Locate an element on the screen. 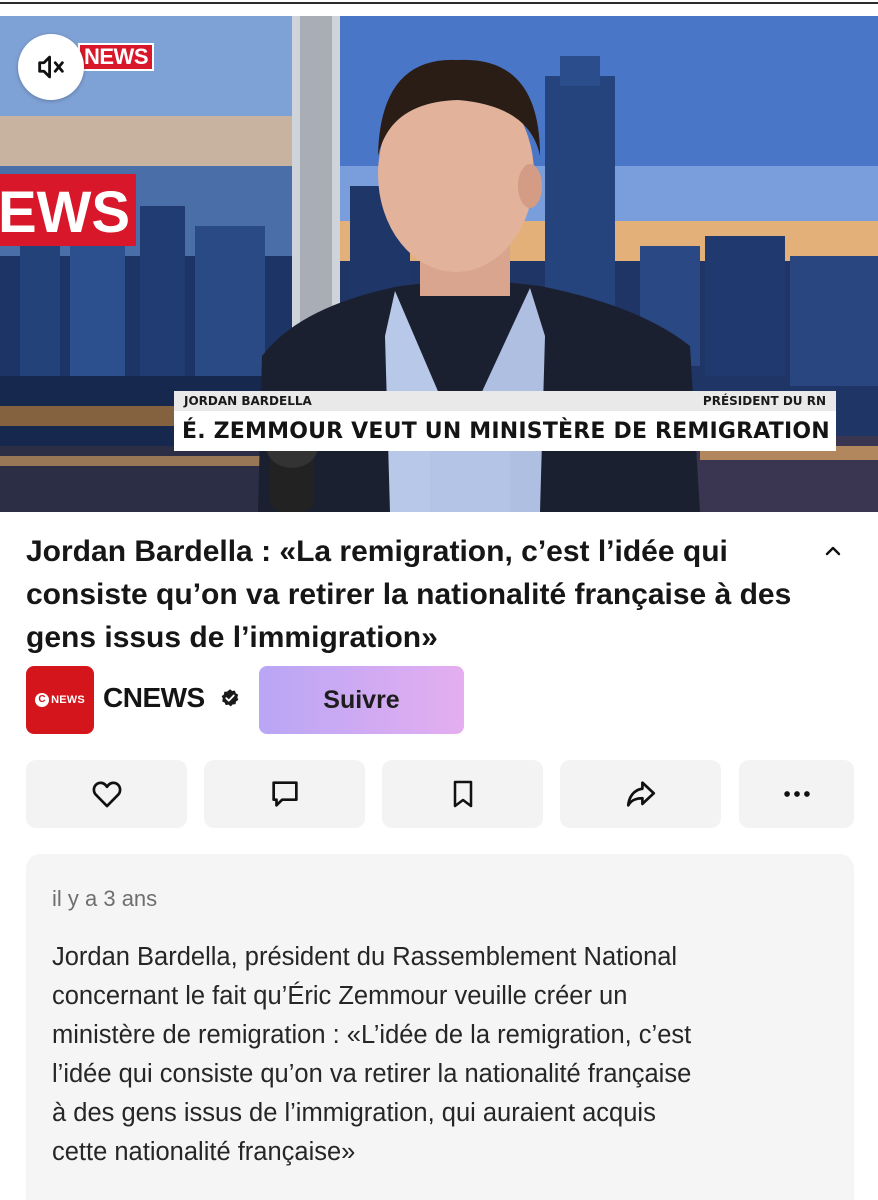 The width and height of the screenshot is (878, 1200). share-icon is located at coordinates (640, 794).